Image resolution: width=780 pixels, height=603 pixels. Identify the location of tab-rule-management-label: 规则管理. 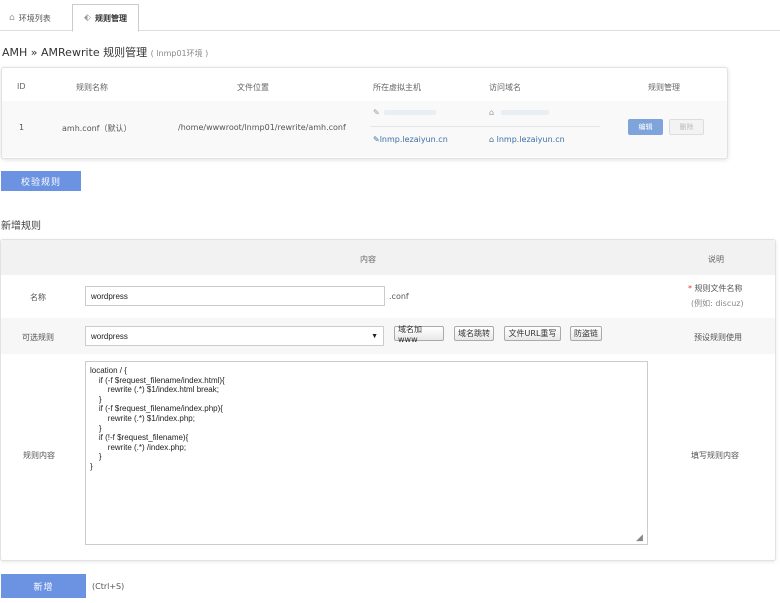
(110, 18).